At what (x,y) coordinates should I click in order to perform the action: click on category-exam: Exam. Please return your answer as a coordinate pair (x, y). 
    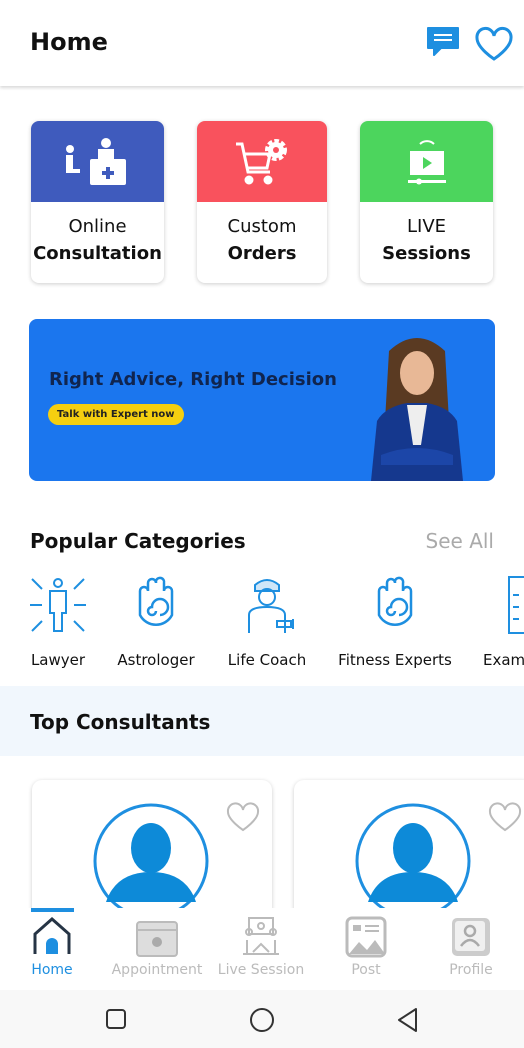
    Looking at the image, I should click on (503, 622).